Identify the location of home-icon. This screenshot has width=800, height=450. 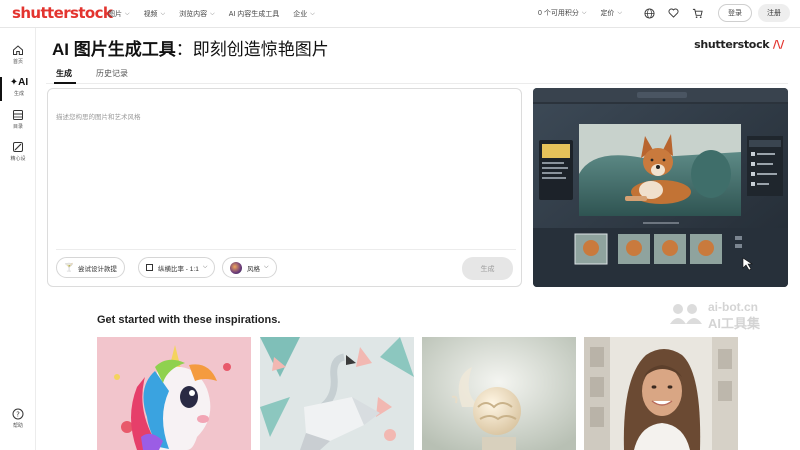
(18, 50).